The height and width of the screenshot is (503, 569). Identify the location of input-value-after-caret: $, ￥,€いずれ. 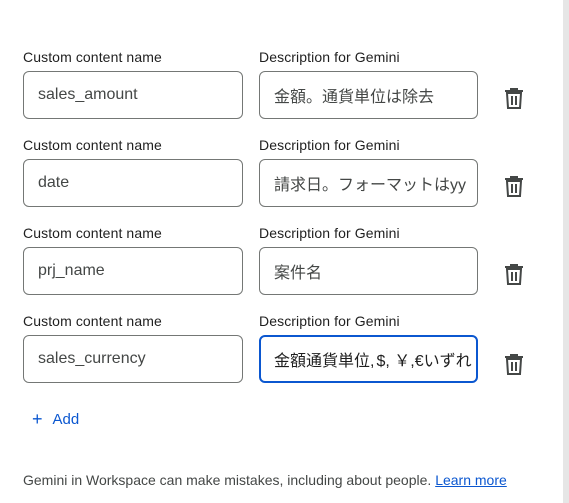
(424, 361).